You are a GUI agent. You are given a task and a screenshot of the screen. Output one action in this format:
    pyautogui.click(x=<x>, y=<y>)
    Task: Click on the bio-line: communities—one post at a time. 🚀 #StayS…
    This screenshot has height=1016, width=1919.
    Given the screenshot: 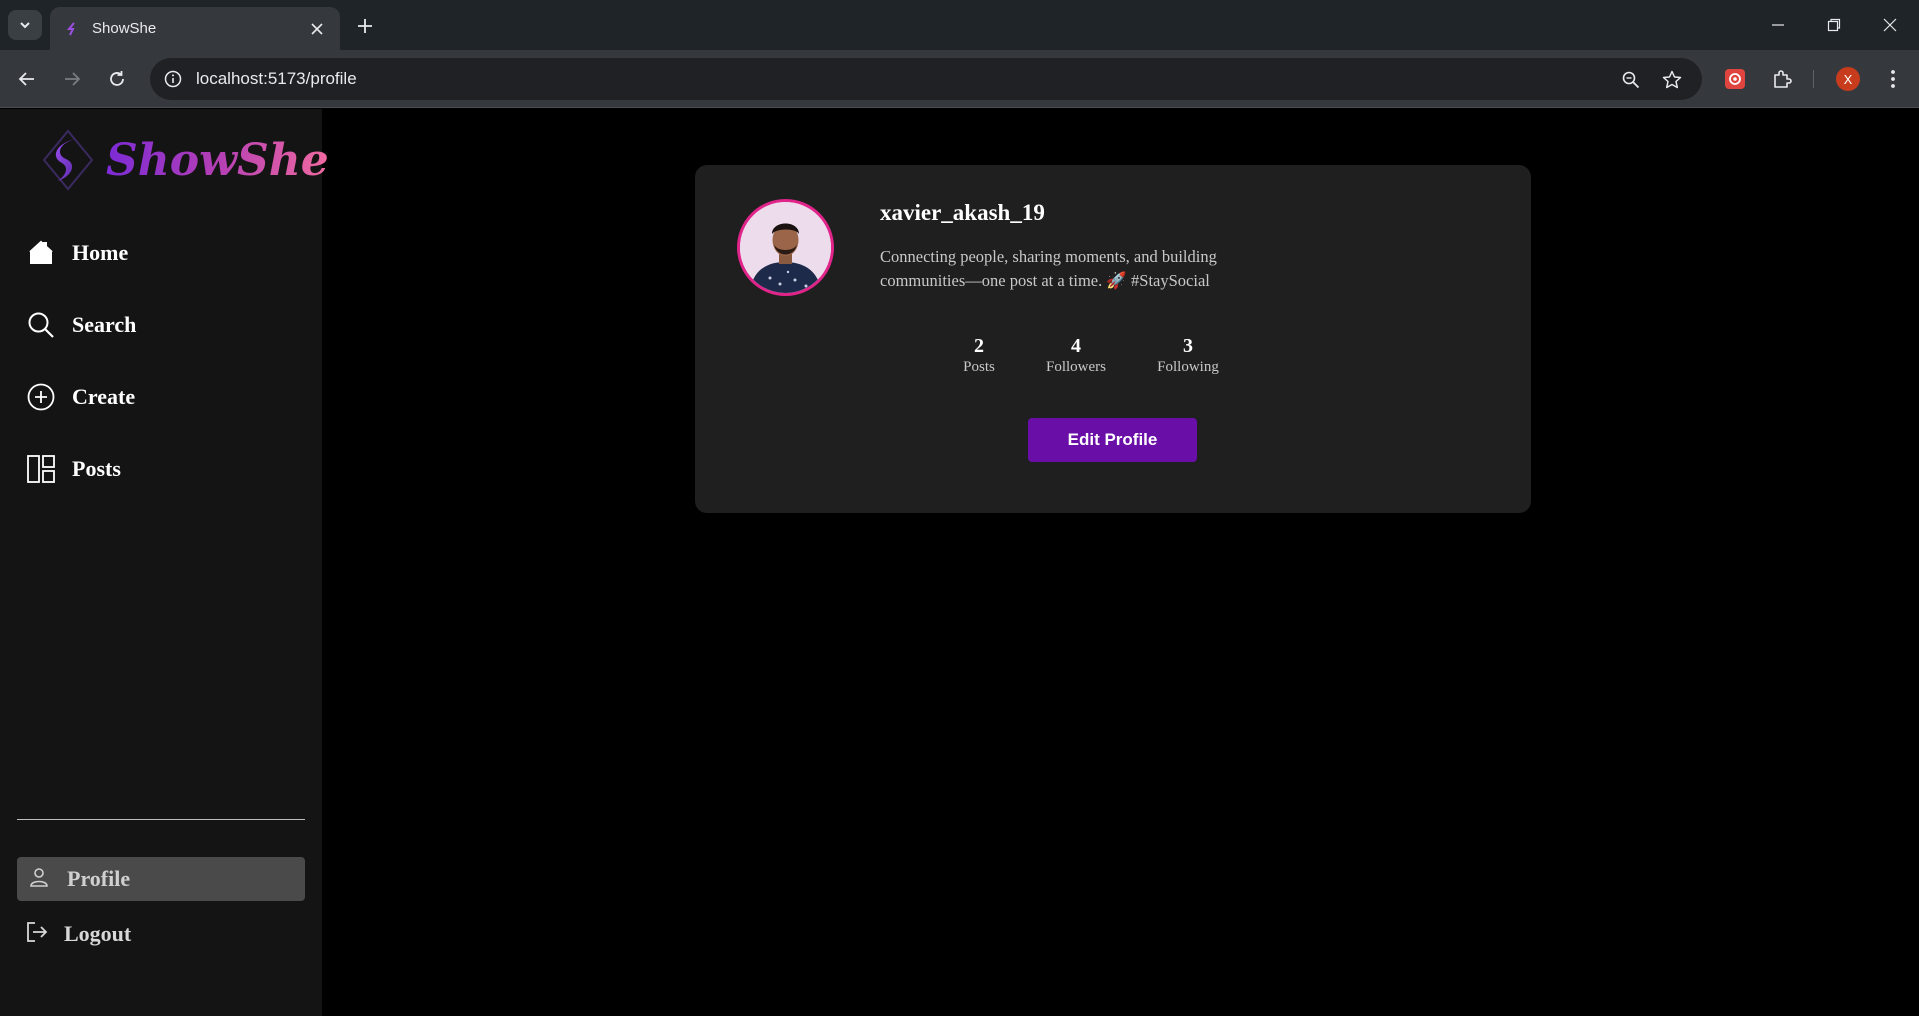 What is the action you would take?
    pyautogui.click(x=1045, y=280)
    